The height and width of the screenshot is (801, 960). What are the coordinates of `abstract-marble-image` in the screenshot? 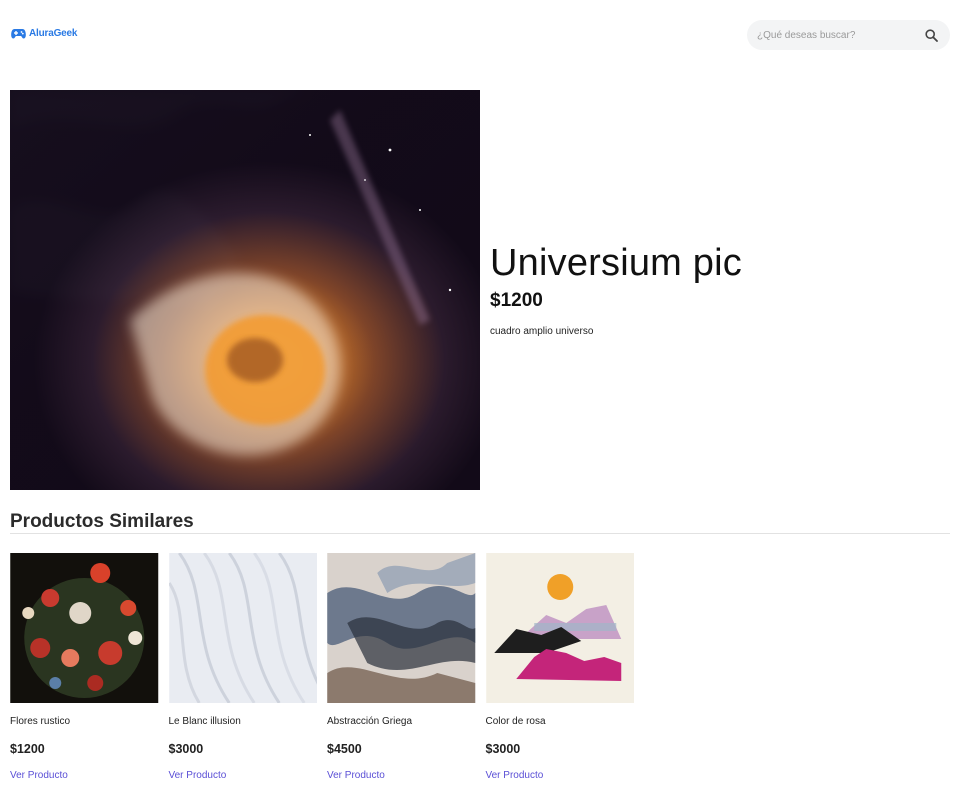 It's located at (401, 628).